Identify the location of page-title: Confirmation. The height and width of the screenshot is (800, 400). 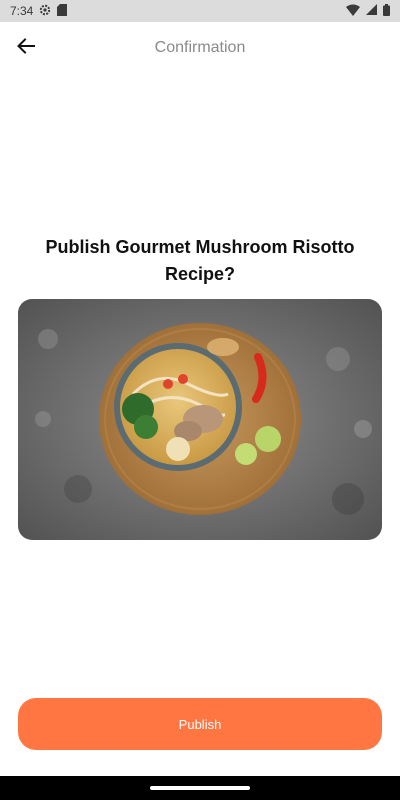
(200, 47).